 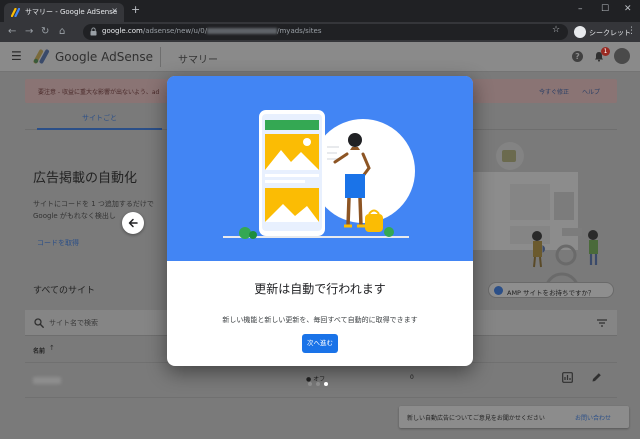 What do you see at coordinates (104, 57) in the screenshot?
I see `logo-text: Google AdSense` at bounding box center [104, 57].